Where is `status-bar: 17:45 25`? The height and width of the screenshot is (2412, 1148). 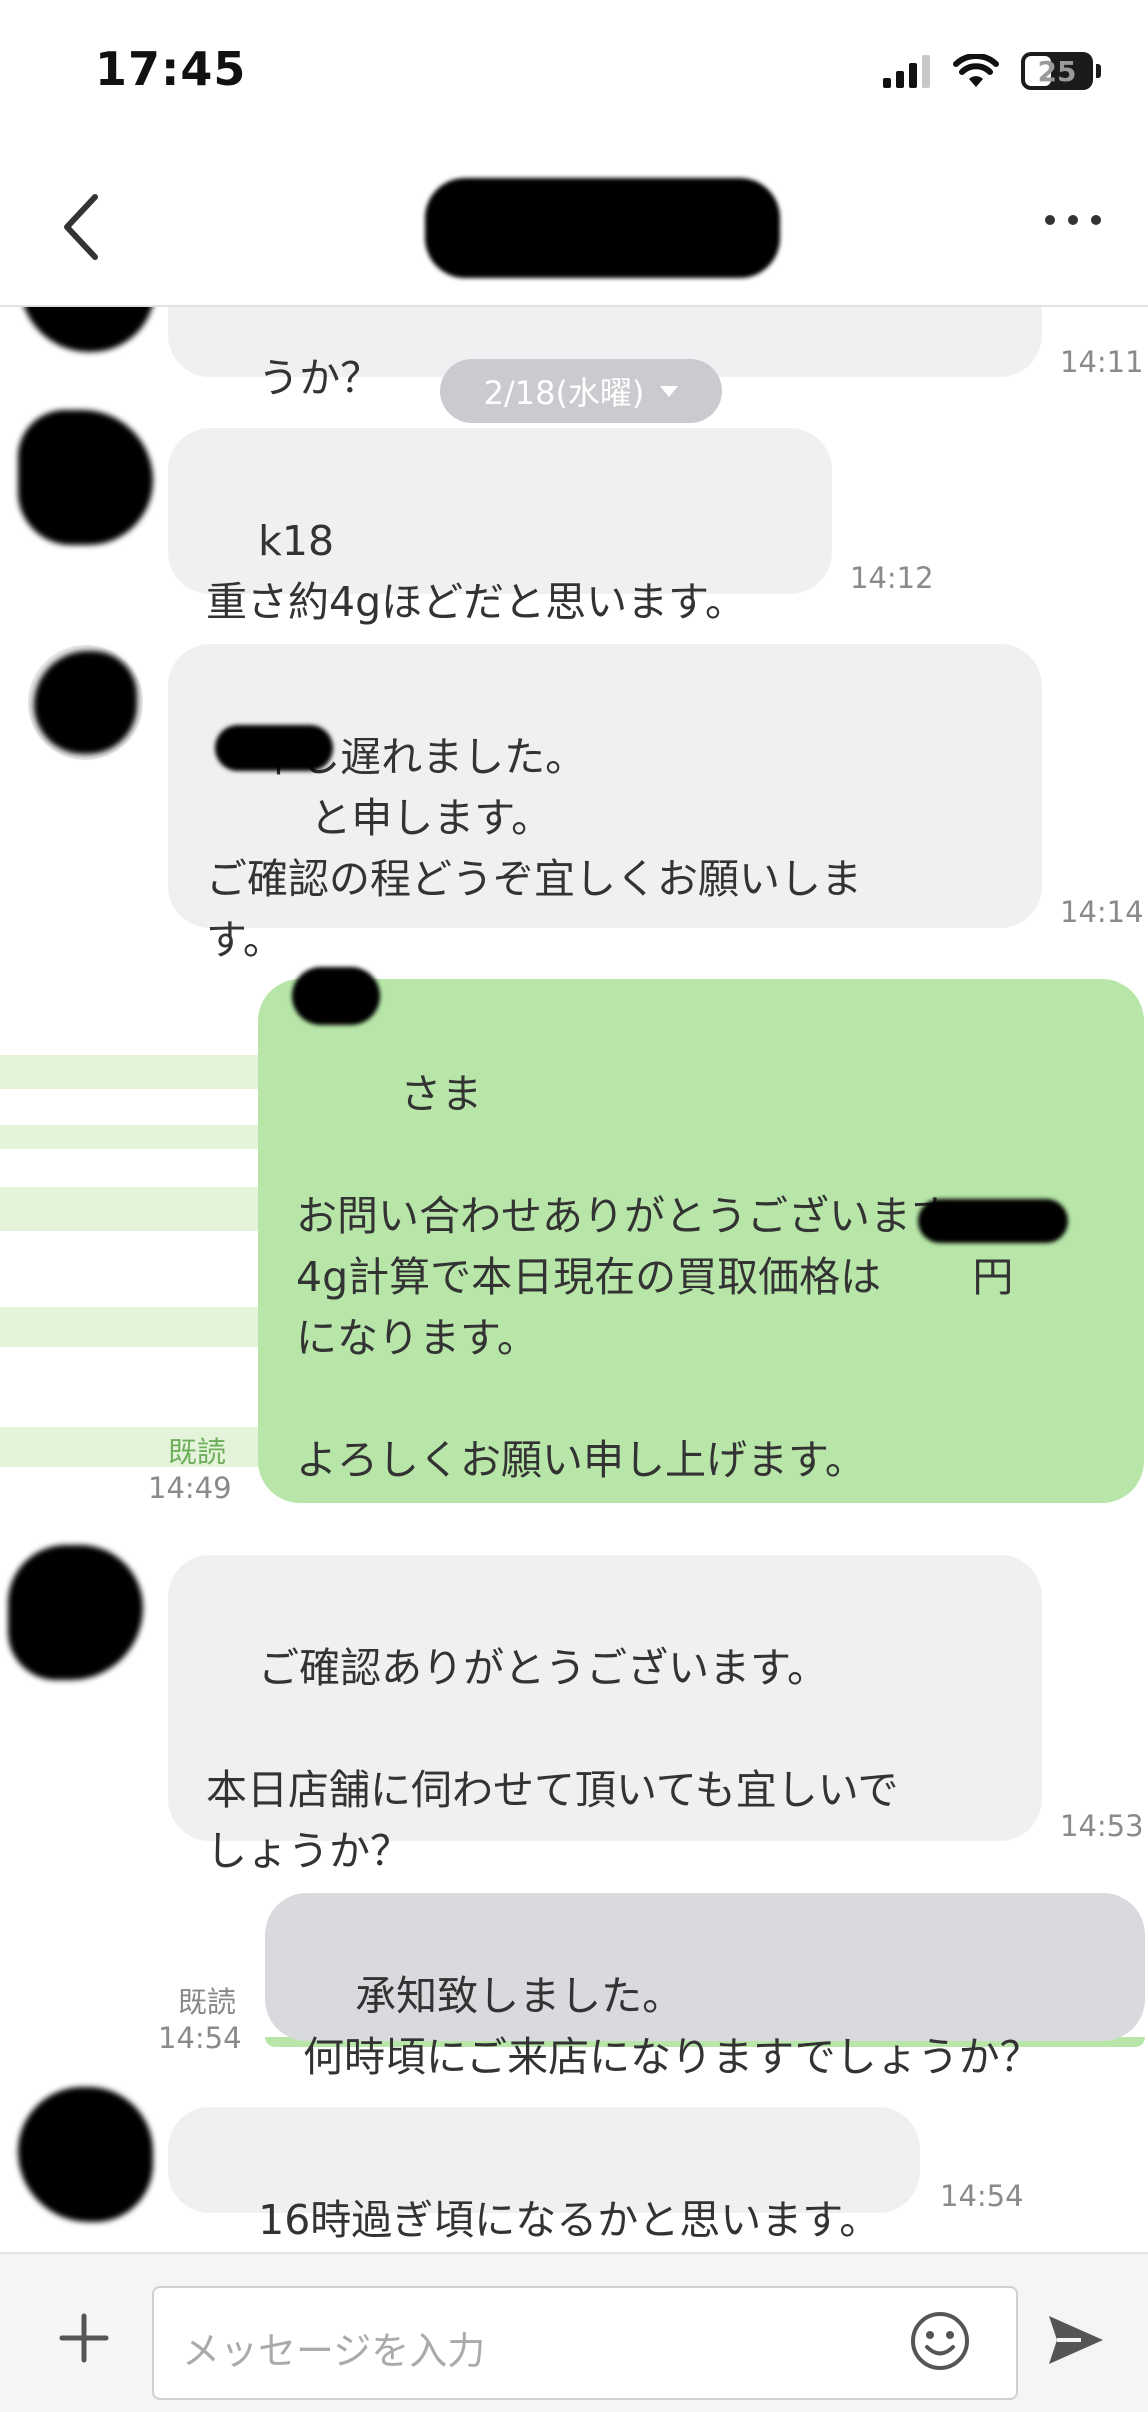 status-bar: 17:45 25 is located at coordinates (574, 75).